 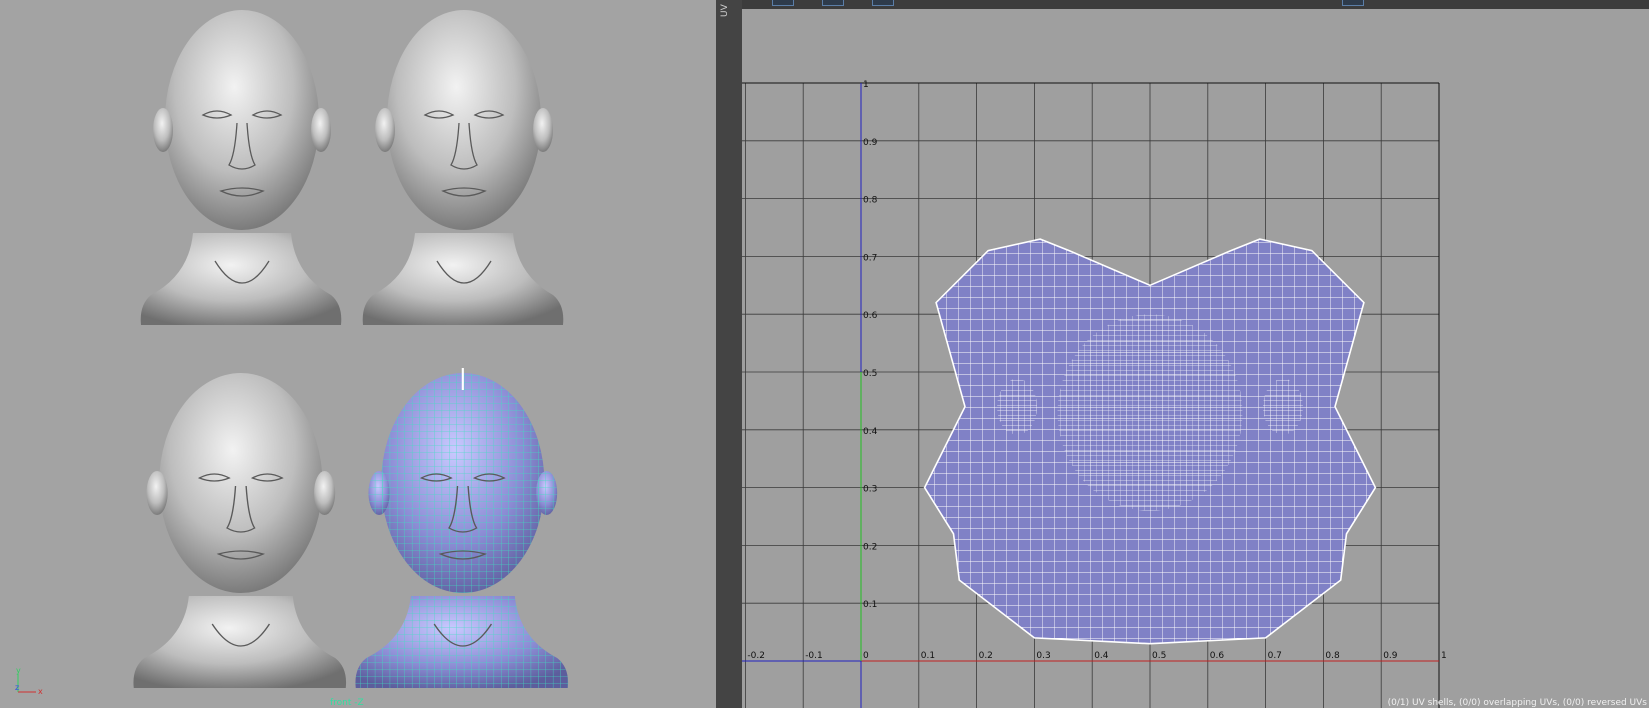 I want to click on u-tick-label: 0.1, so click(x=928, y=656).